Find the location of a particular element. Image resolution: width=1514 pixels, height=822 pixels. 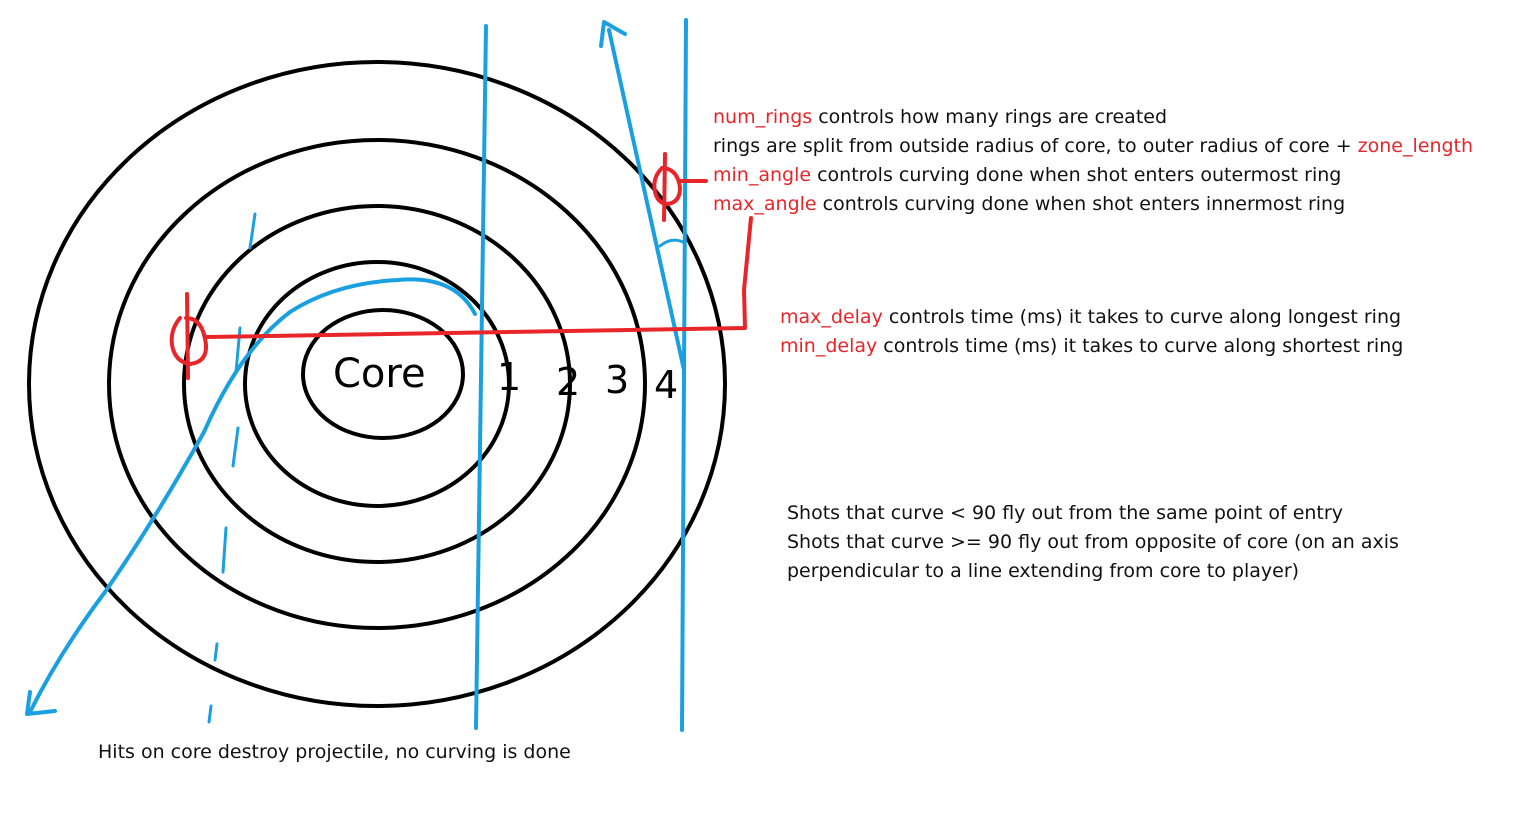

num-rings-desc: controls how many rings are created is located at coordinates (990, 117).